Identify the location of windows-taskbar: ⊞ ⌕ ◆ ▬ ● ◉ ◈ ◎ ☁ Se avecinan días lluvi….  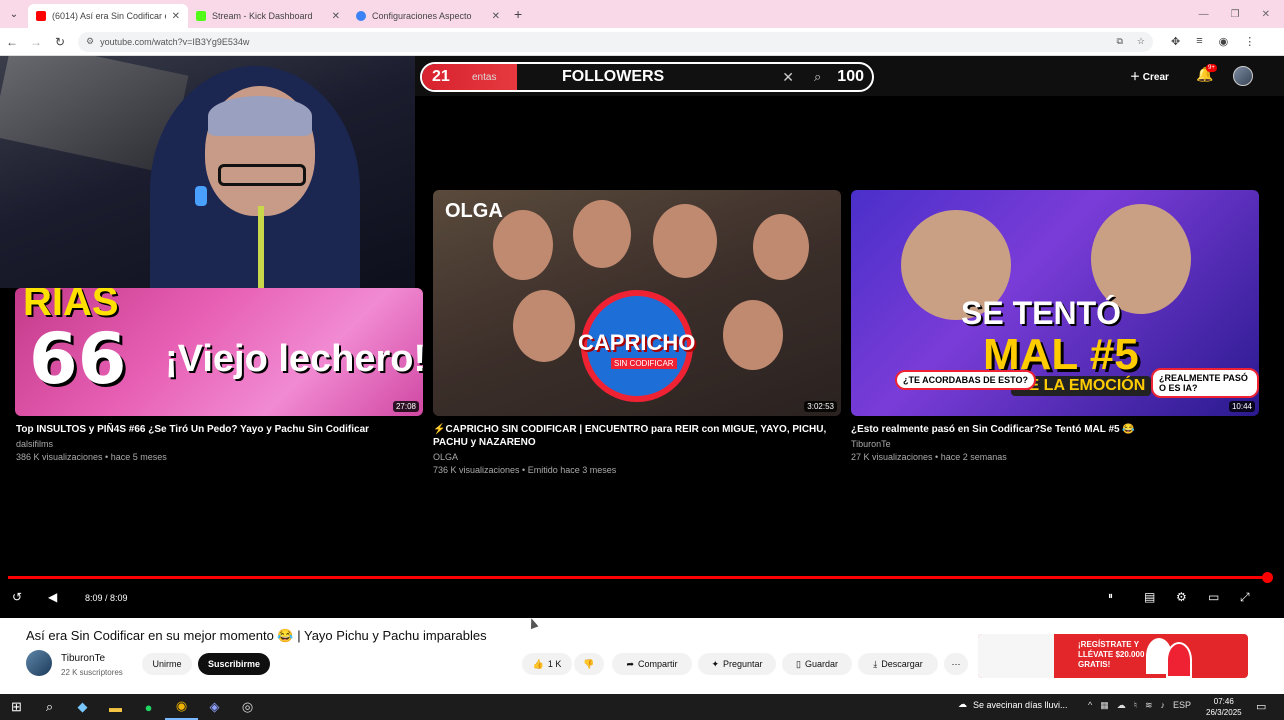
(642, 707).